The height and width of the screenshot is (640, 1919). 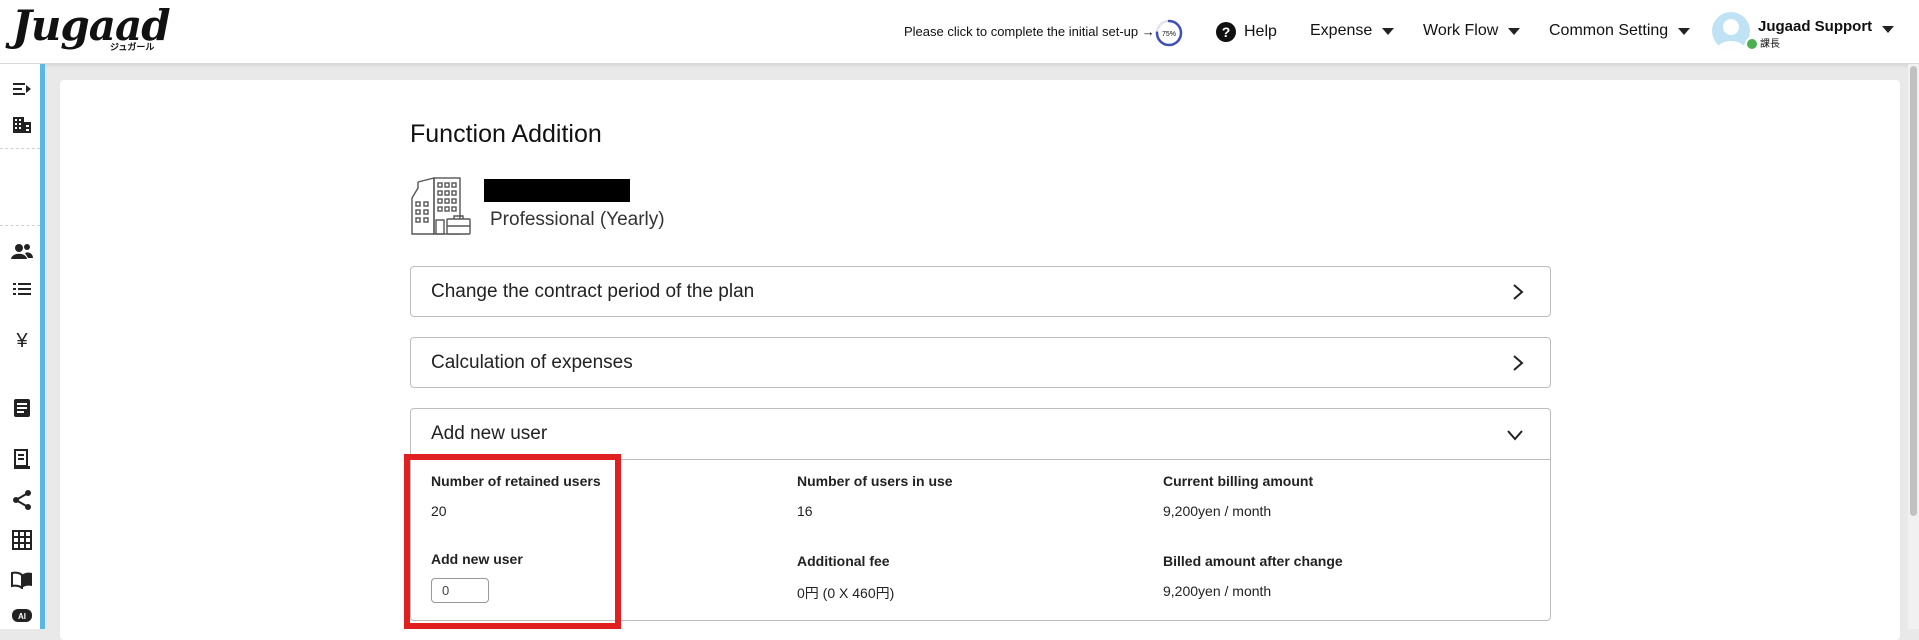 What do you see at coordinates (22, 580) in the screenshot?
I see `manual-book-icon` at bounding box center [22, 580].